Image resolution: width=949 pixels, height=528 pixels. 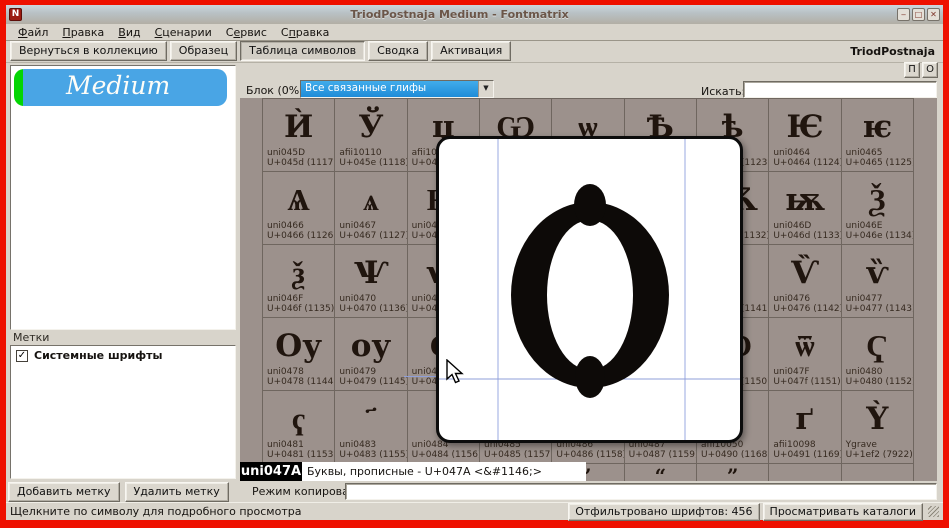 I want to click on close-button: ✕, so click(x=933, y=14).